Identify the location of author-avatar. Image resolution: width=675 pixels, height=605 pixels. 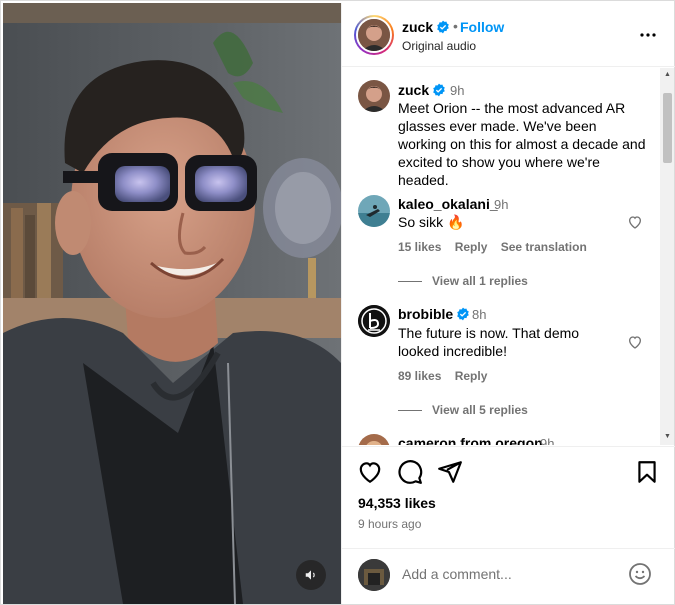
(374, 35).